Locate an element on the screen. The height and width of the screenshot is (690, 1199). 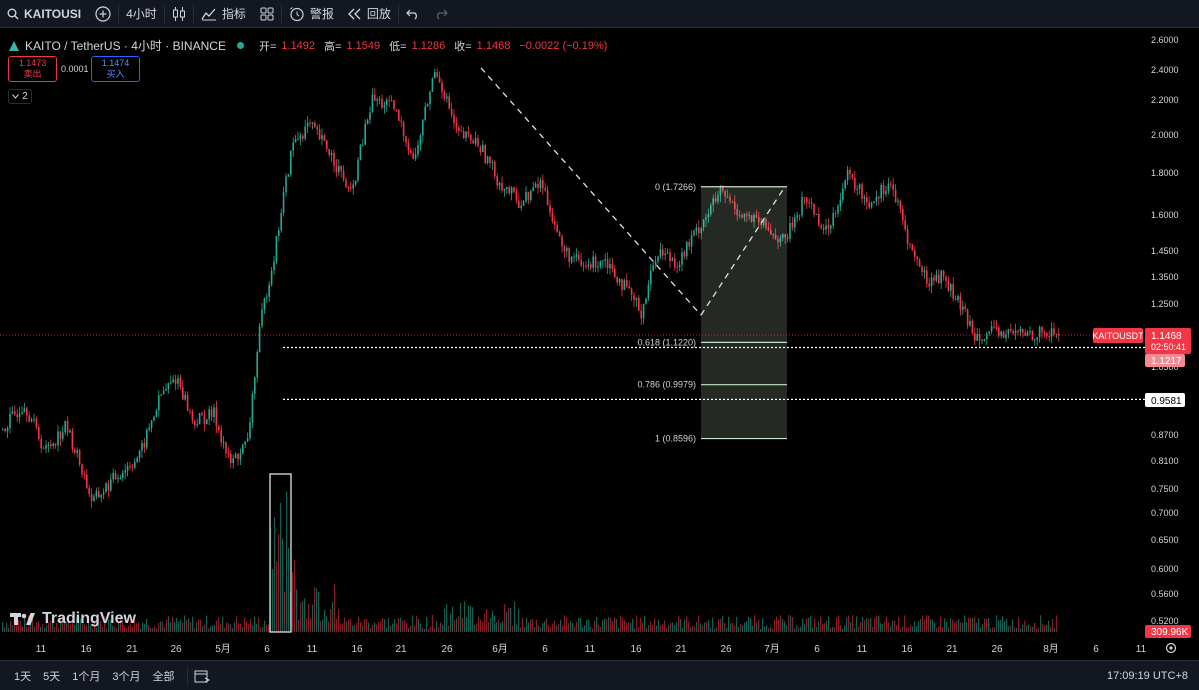
tradingview-logo: TradingView is located at coordinates (73, 619).